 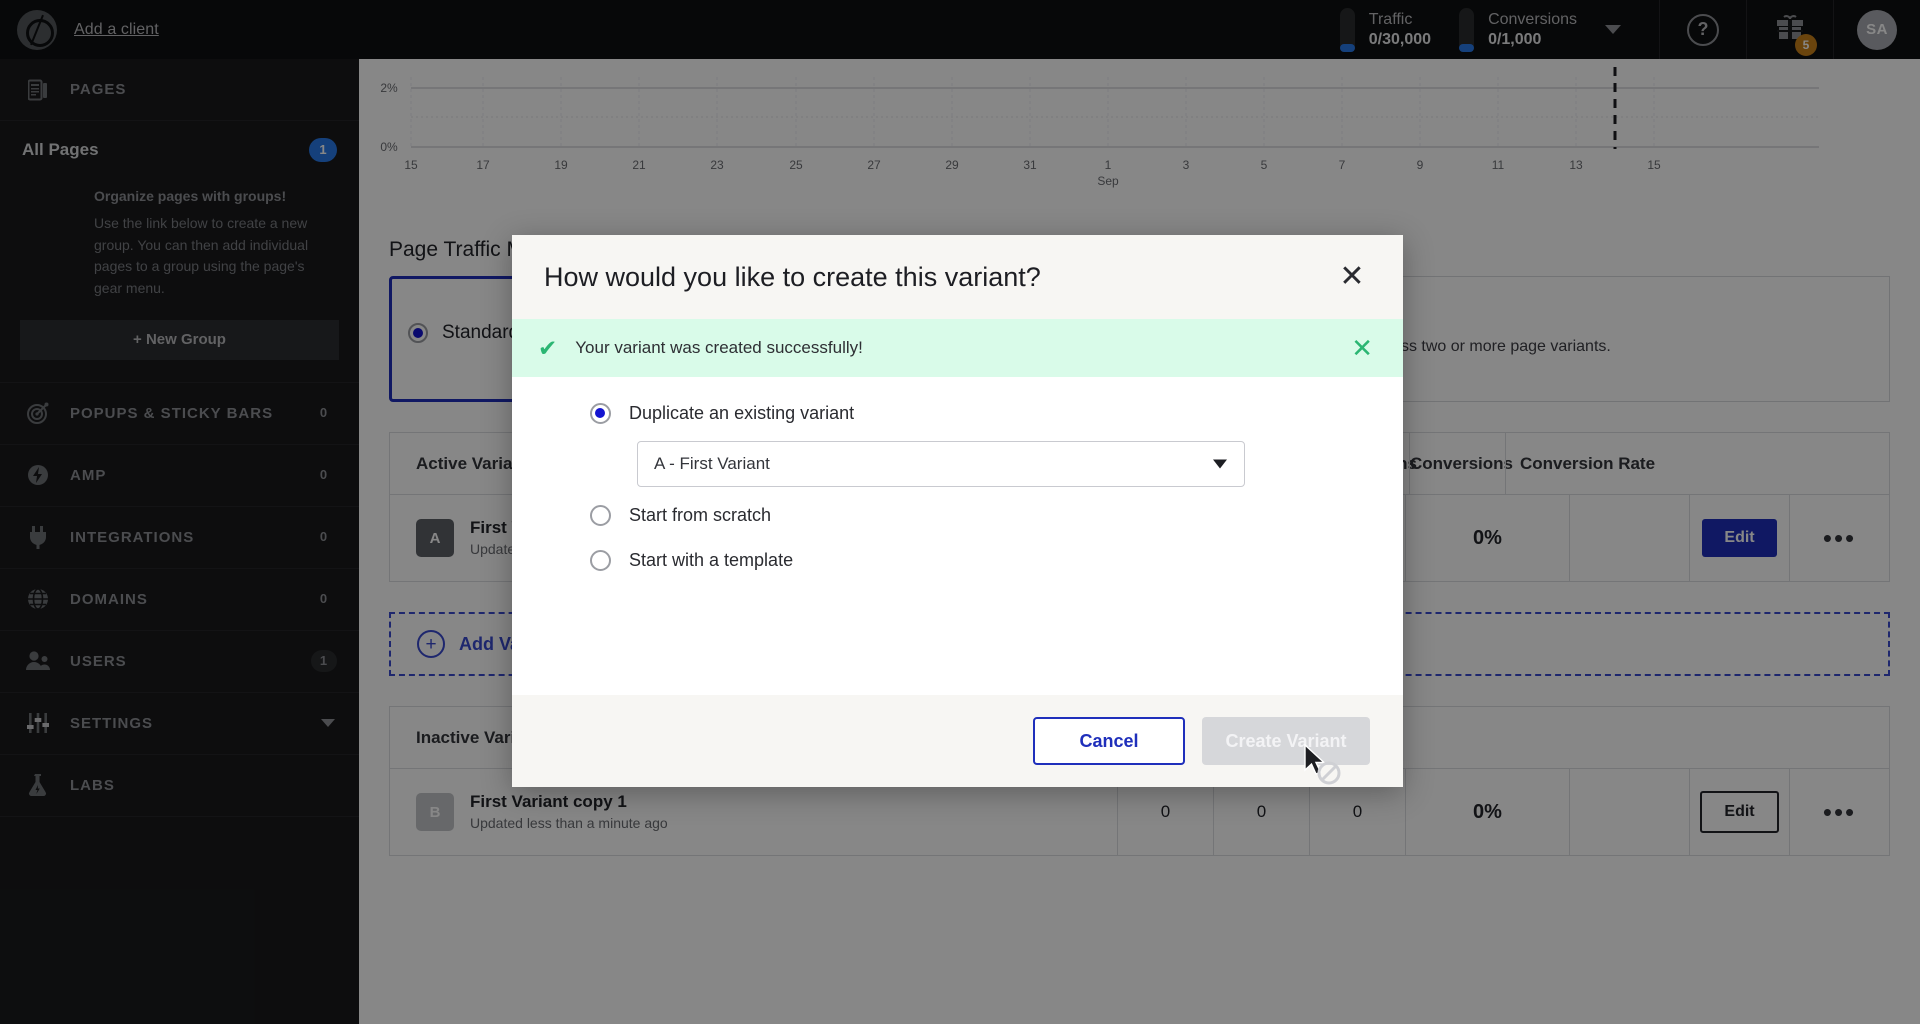 I want to click on scratch-radio, so click(x=600, y=515).